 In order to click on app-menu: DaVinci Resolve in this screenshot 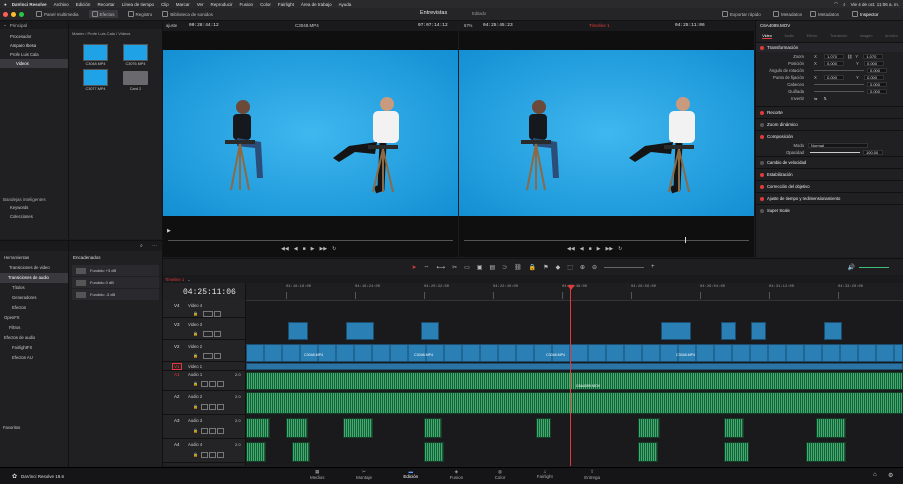, I will do `click(29, 4)`.